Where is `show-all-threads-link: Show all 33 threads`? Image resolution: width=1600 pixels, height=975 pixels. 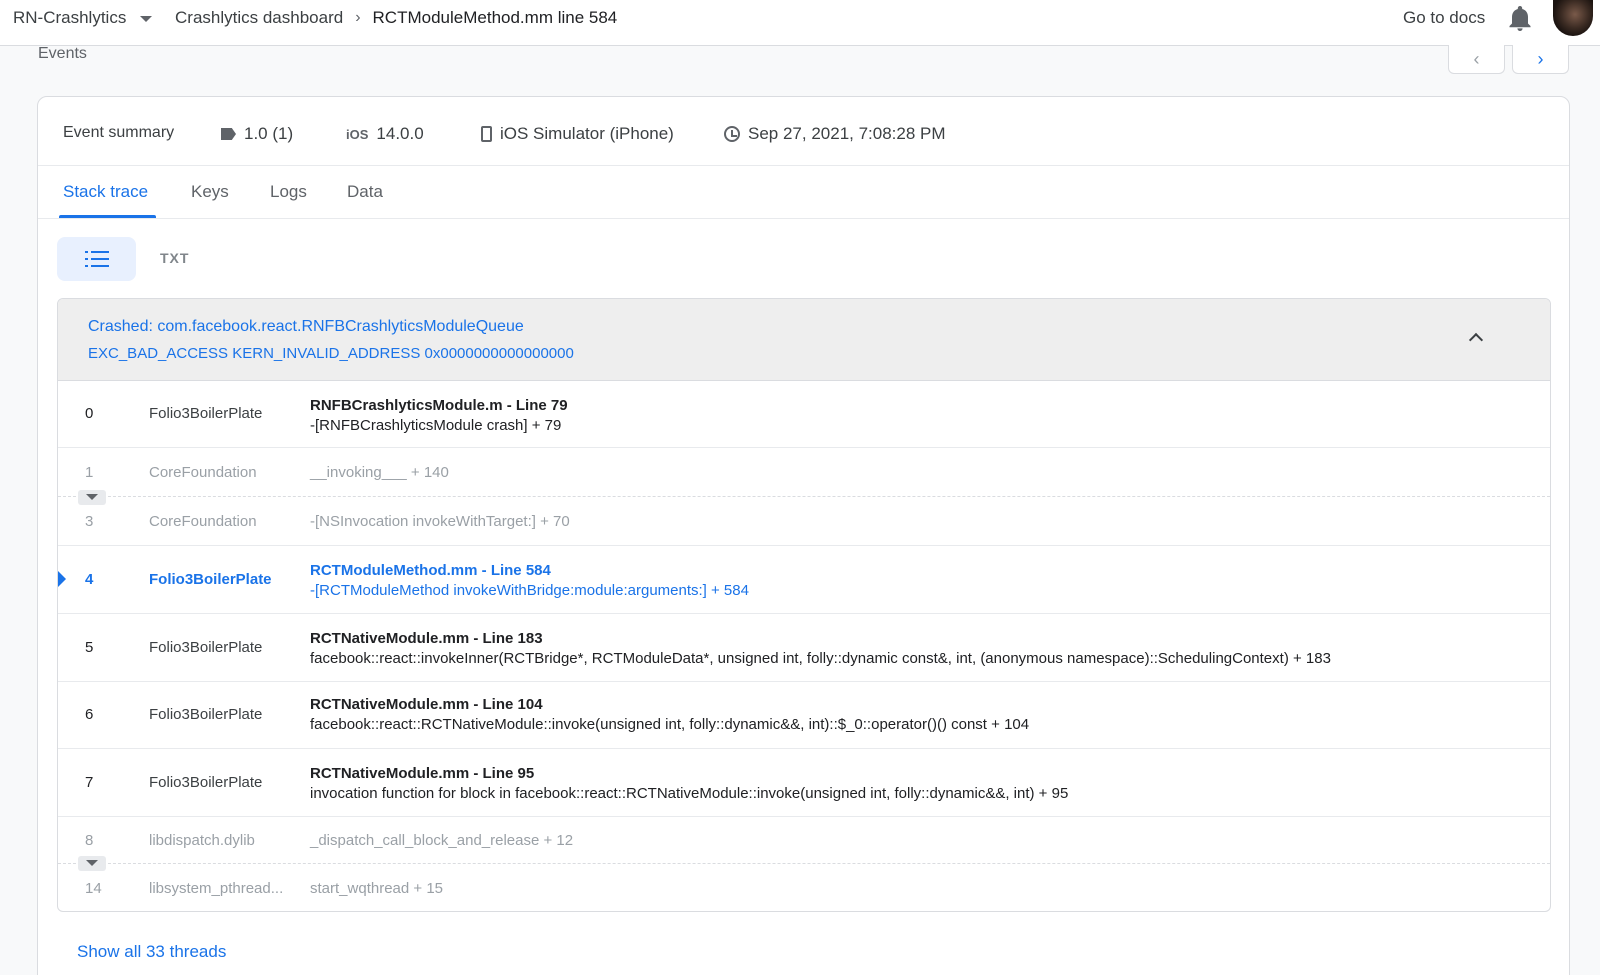 show-all-threads-link: Show all 33 threads is located at coordinates (151, 952).